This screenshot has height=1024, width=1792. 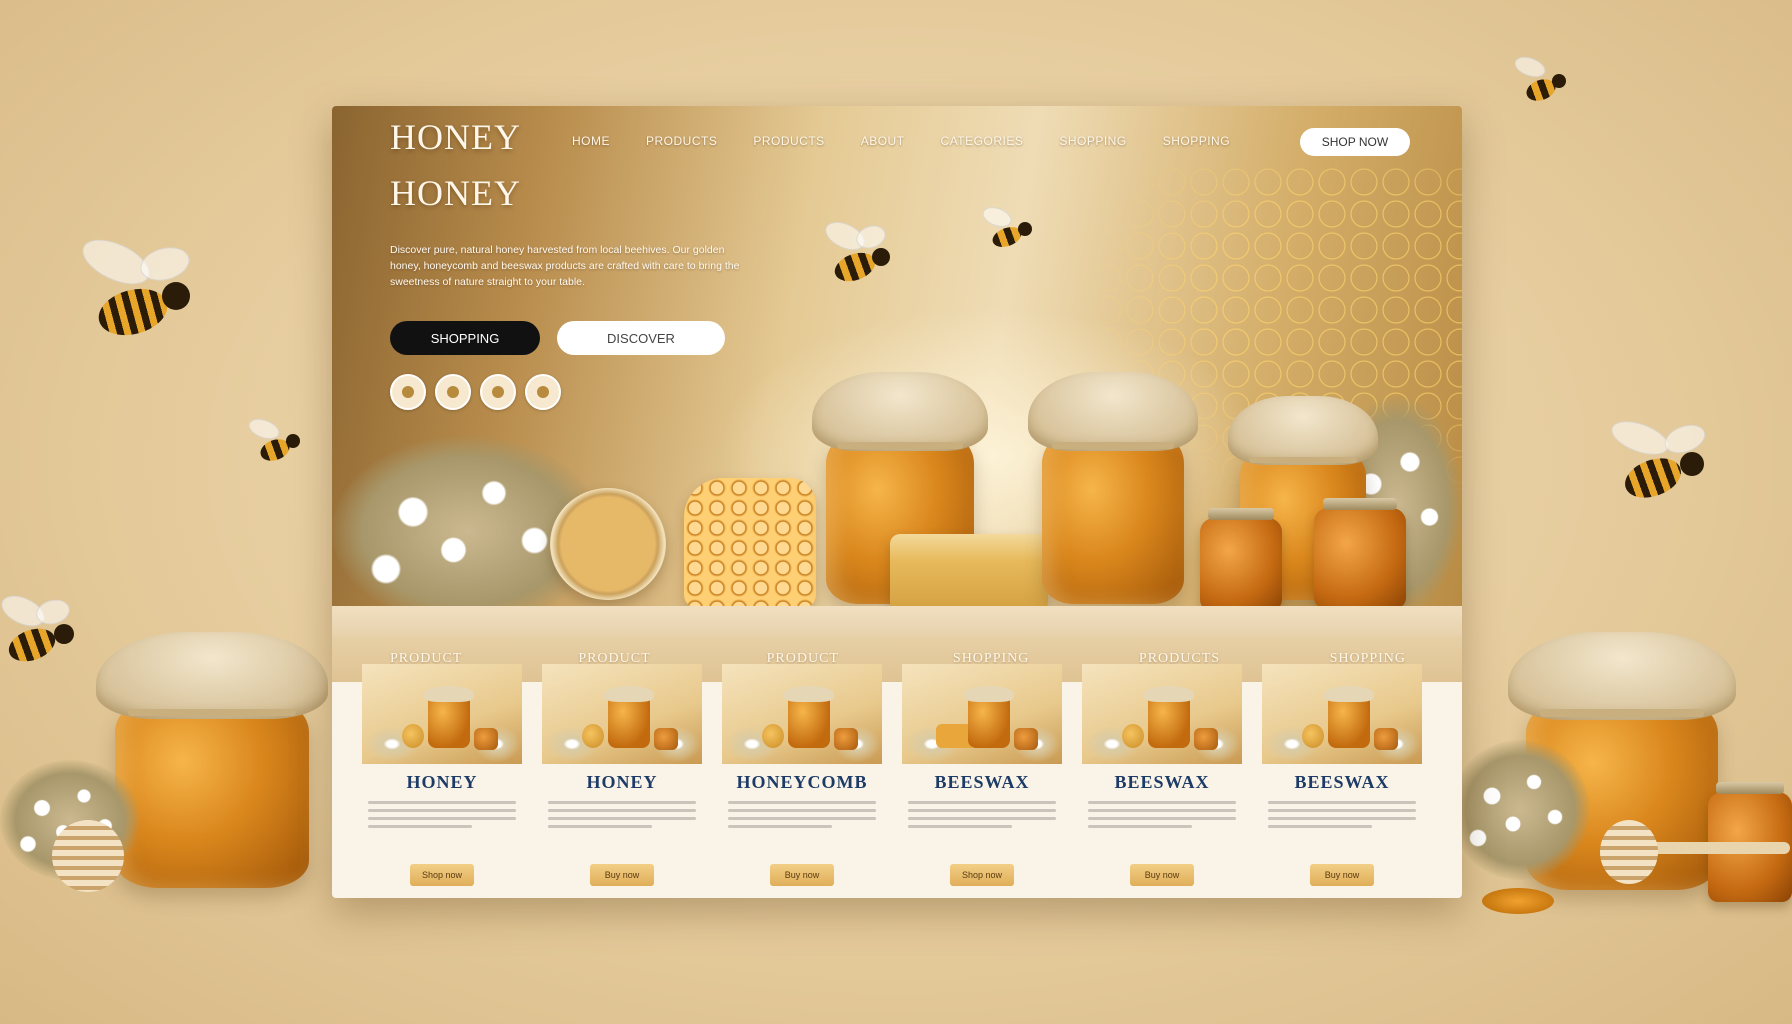 I want to click on product-card: HONEY Buy now, so click(x=622, y=779).